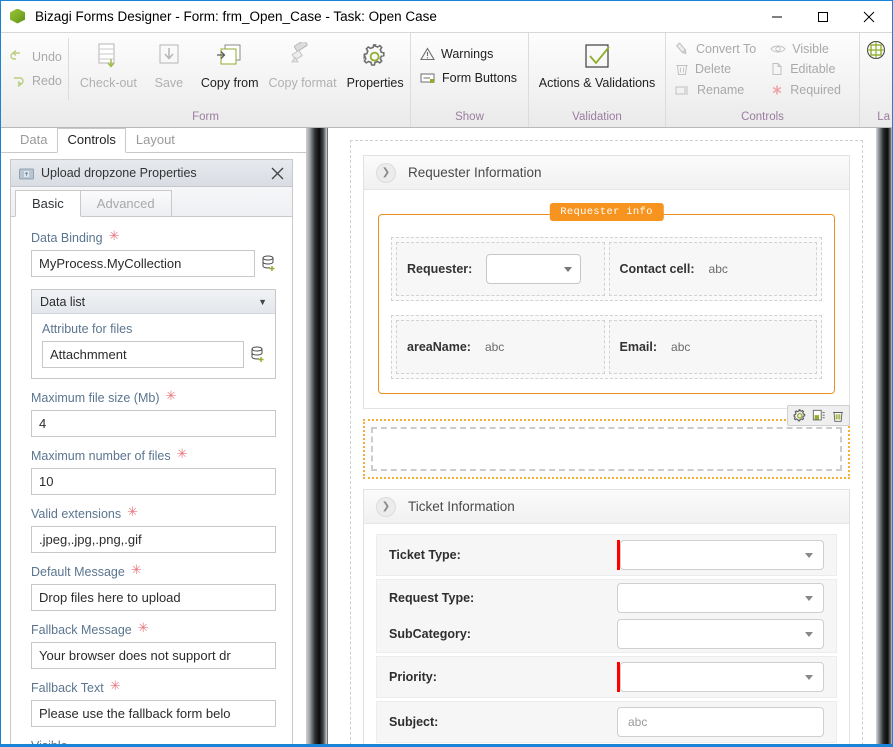 The width and height of the screenshot is (893, 747). I want to click on duplicate-icon, so click(818, 415).